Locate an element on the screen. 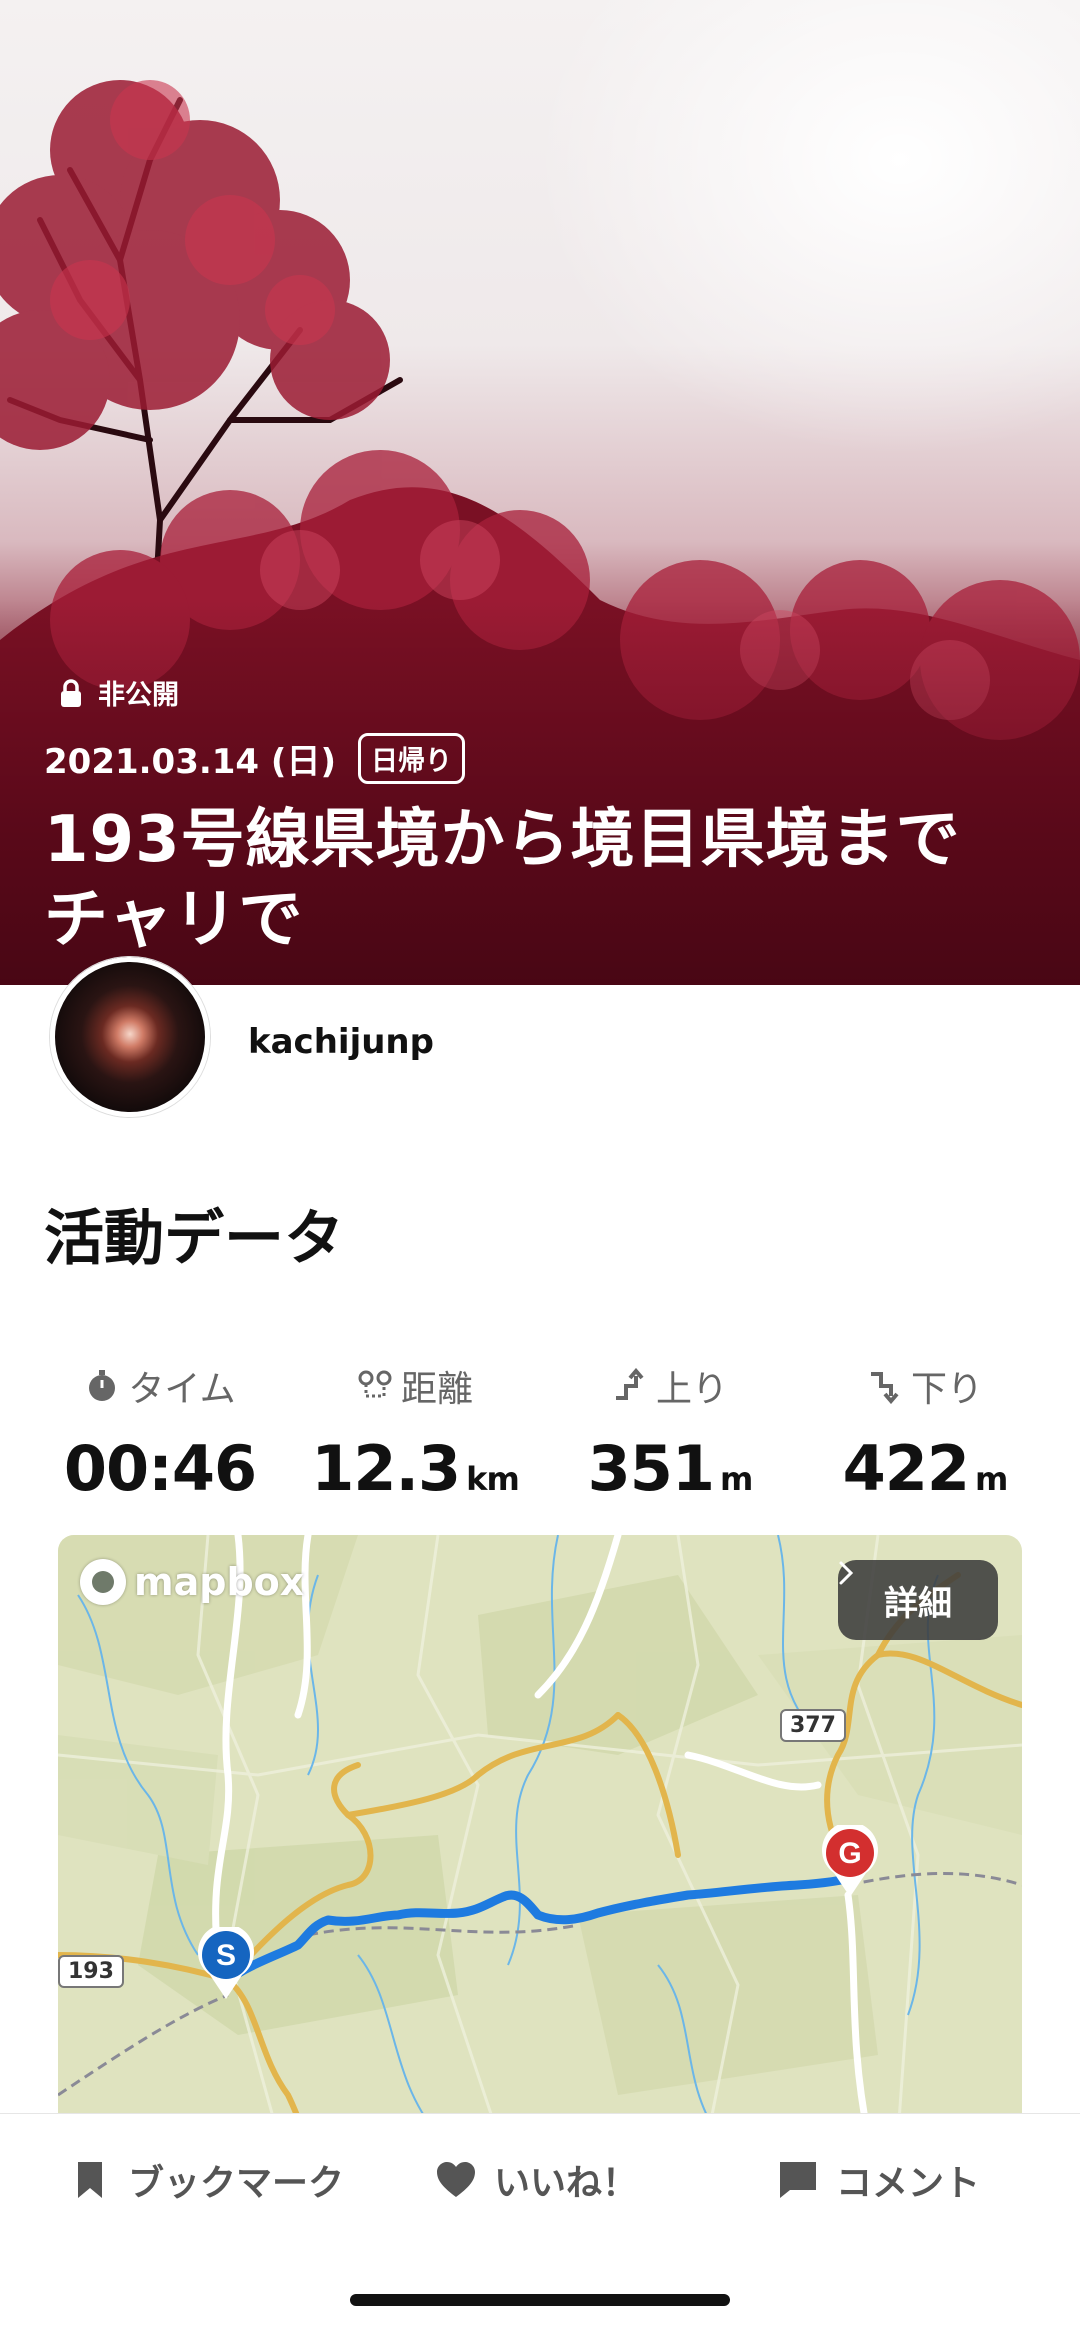  username: kachijunp is located at coordinates (341, 1042).